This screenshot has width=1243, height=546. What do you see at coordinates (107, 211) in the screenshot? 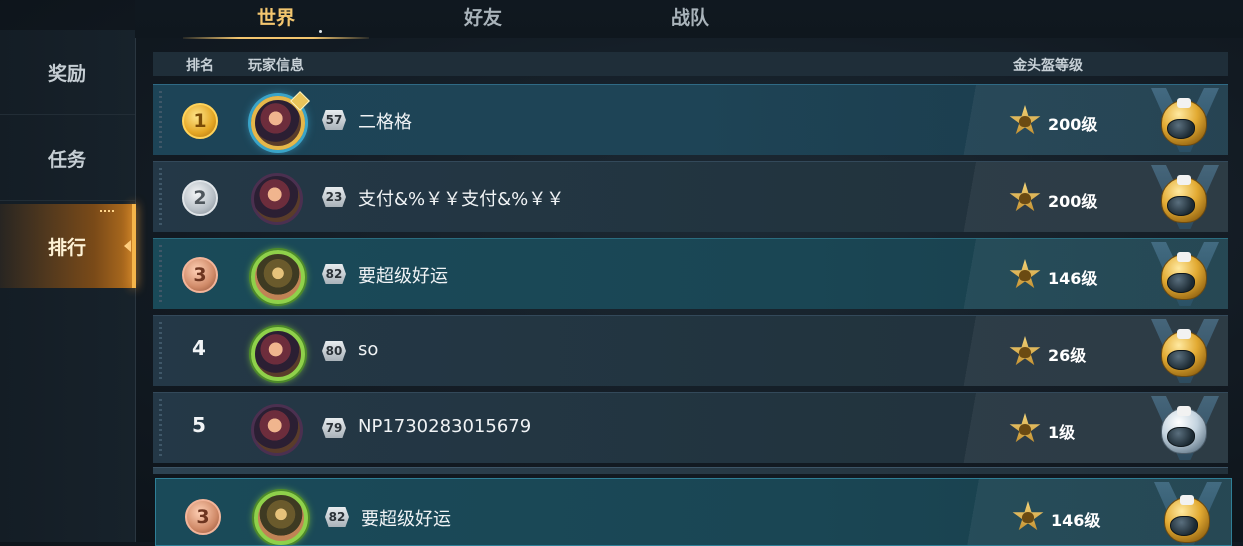
I see `decor-dots` at bounding box center [107, 211].